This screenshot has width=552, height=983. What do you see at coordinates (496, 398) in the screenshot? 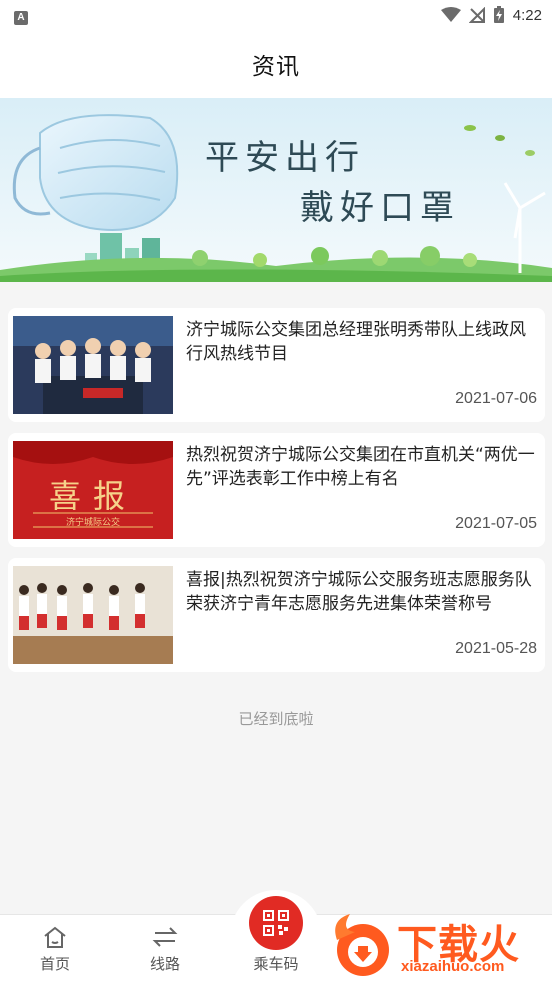
I see `news-date: 2021-07-06` at bounding box center [496, 398].